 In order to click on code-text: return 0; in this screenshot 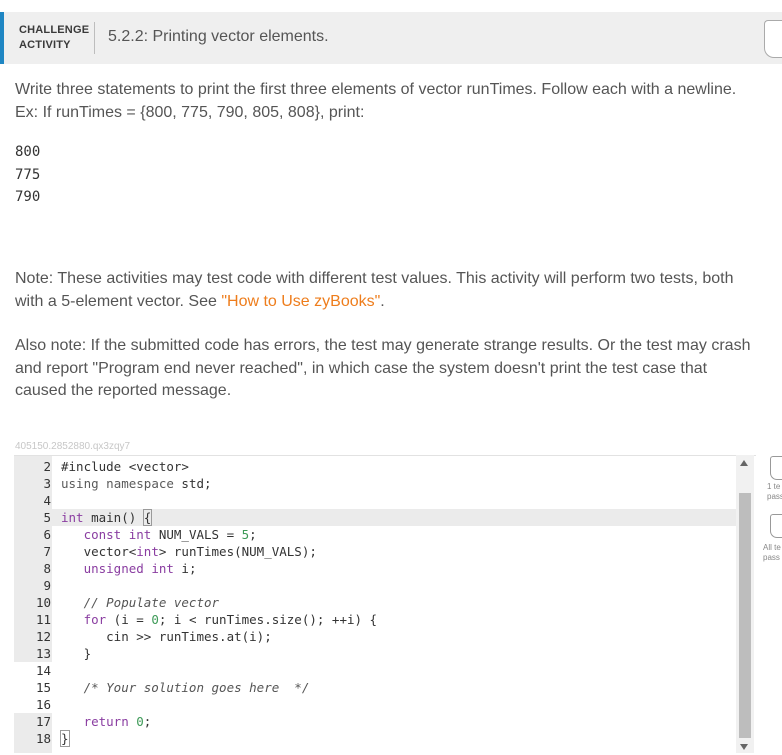, I will do `click(117, 721)`.